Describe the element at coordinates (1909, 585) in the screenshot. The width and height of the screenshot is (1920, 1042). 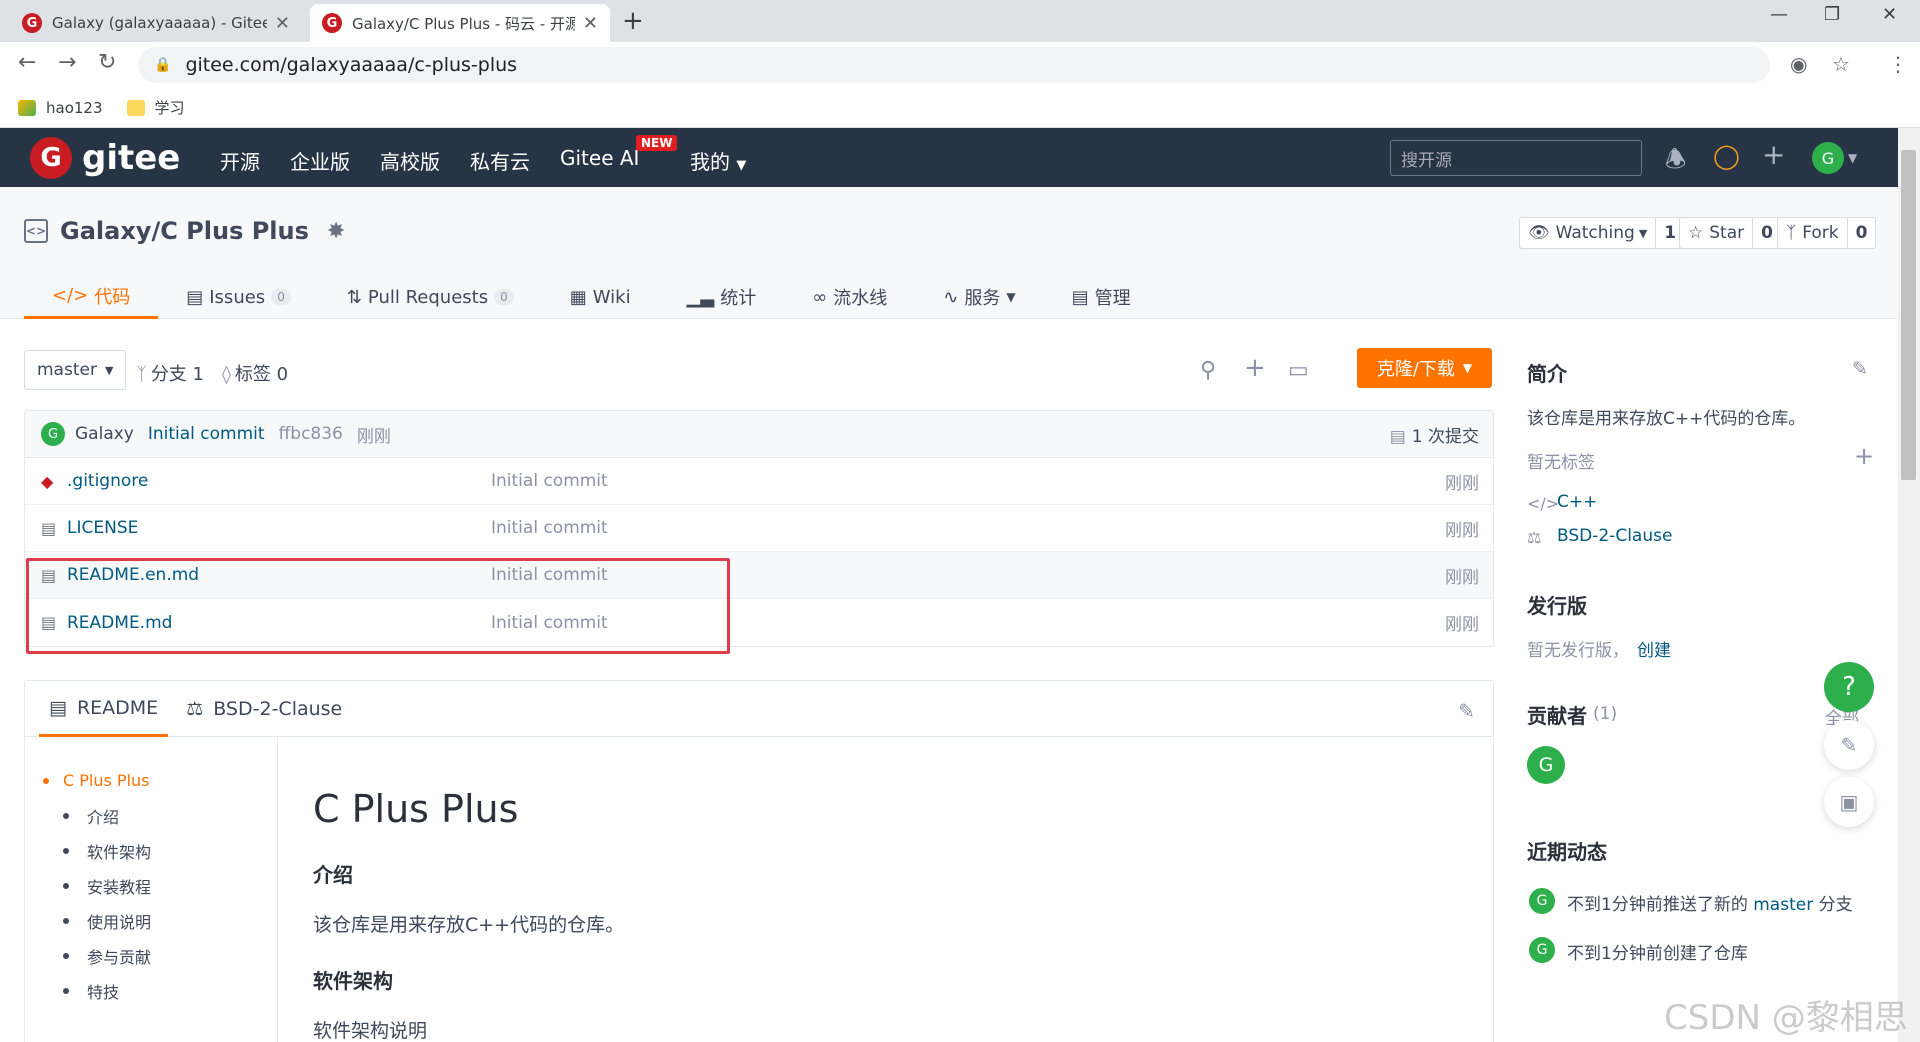
I see `page-scrollbar` at that location.